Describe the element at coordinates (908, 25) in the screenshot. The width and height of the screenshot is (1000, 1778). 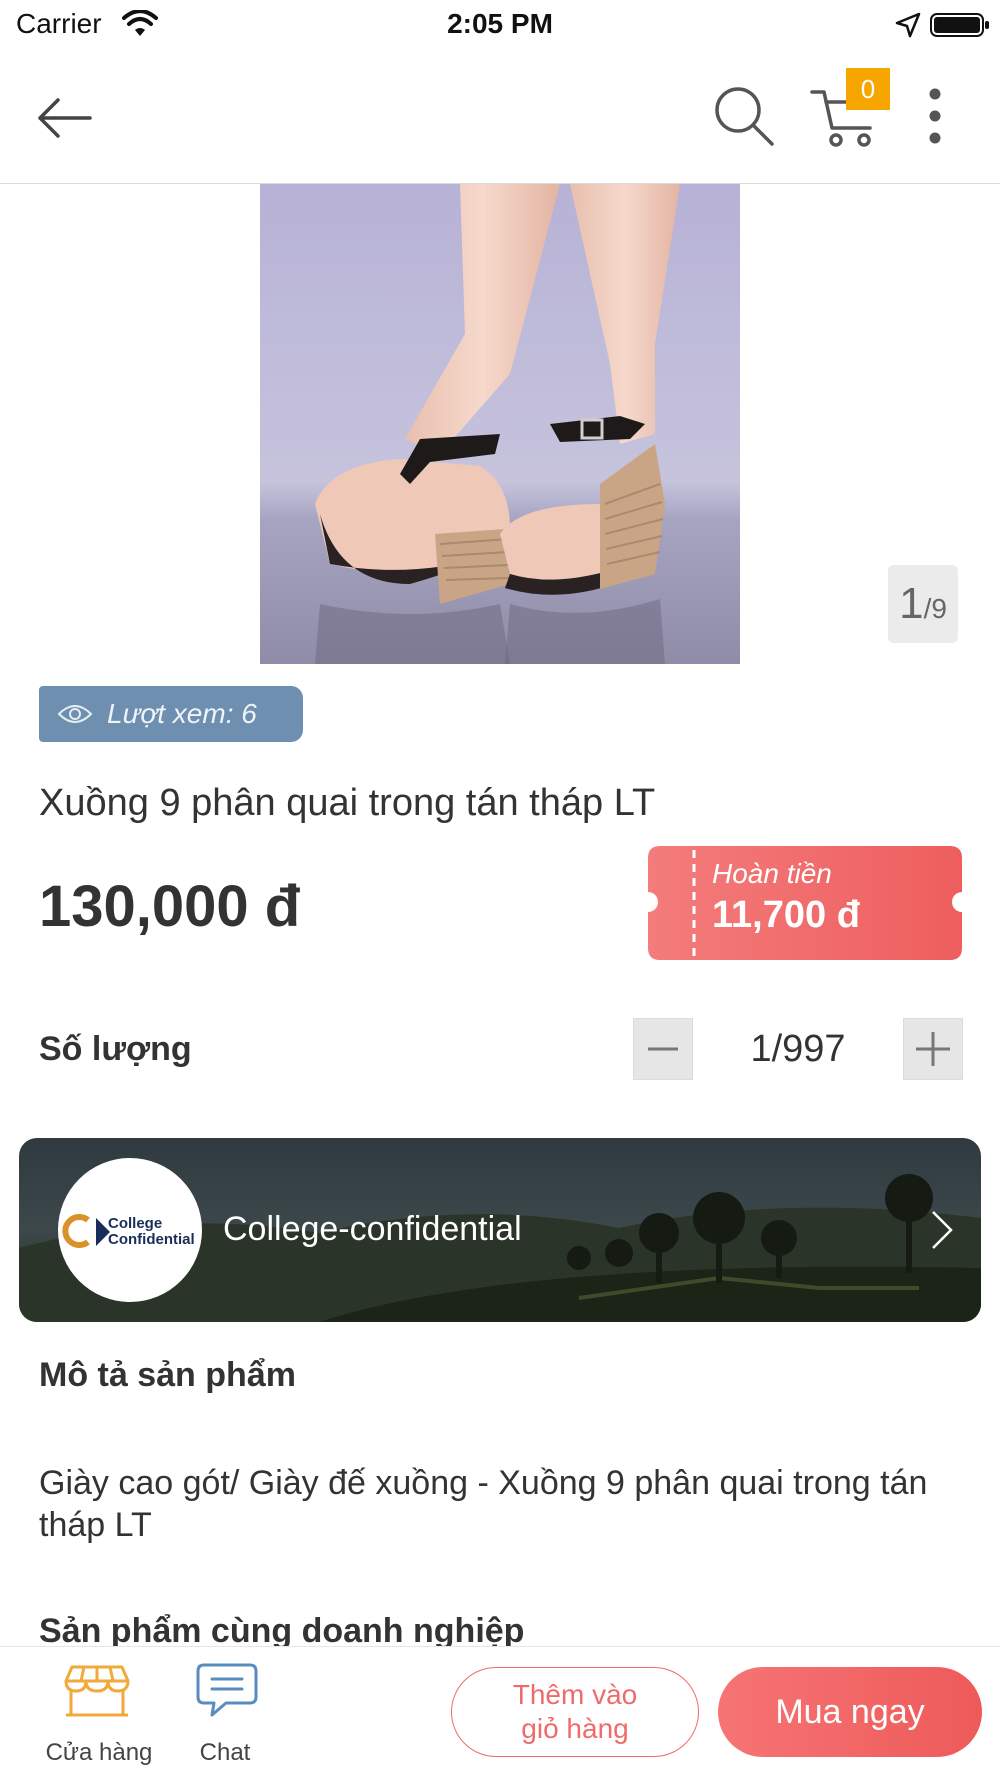
I see `location-arrow-icon` at that location.